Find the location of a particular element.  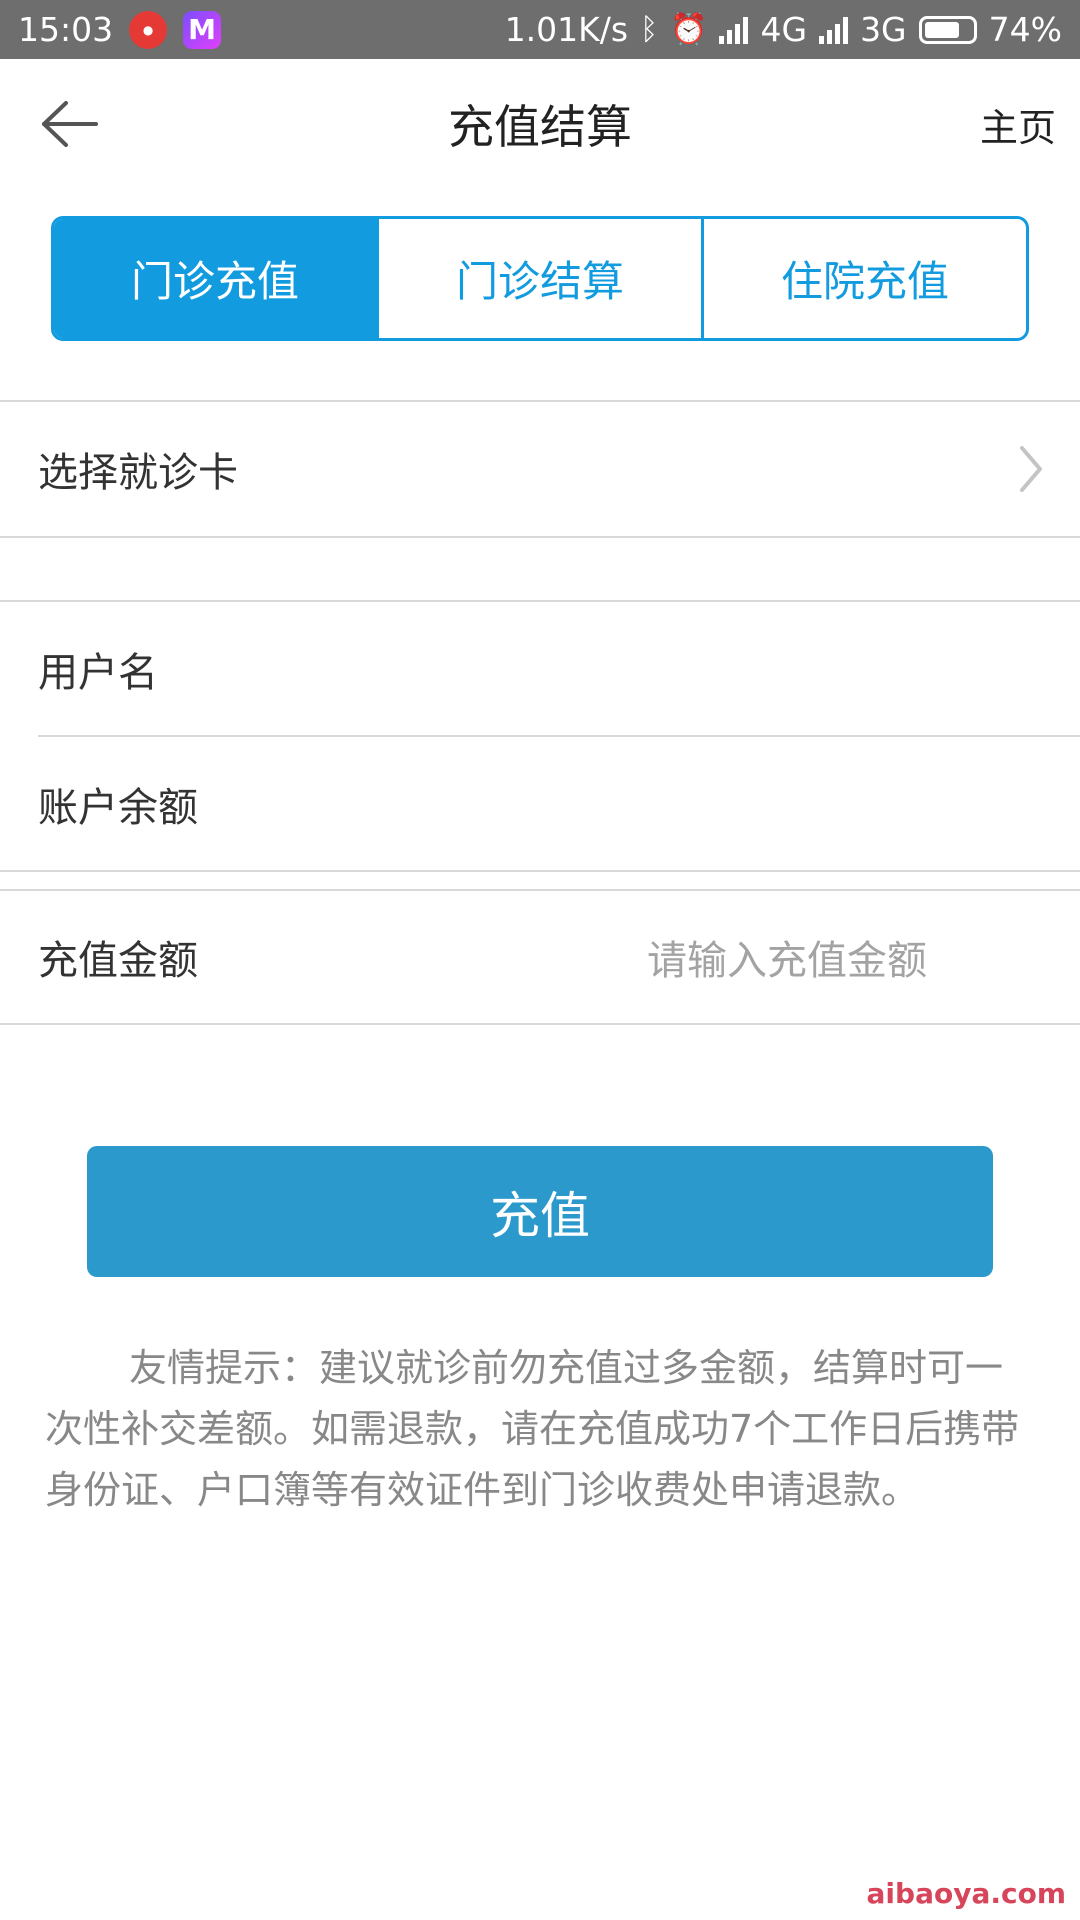

amount-input: 请输入充值金额 is located at coordinates (787, 957).